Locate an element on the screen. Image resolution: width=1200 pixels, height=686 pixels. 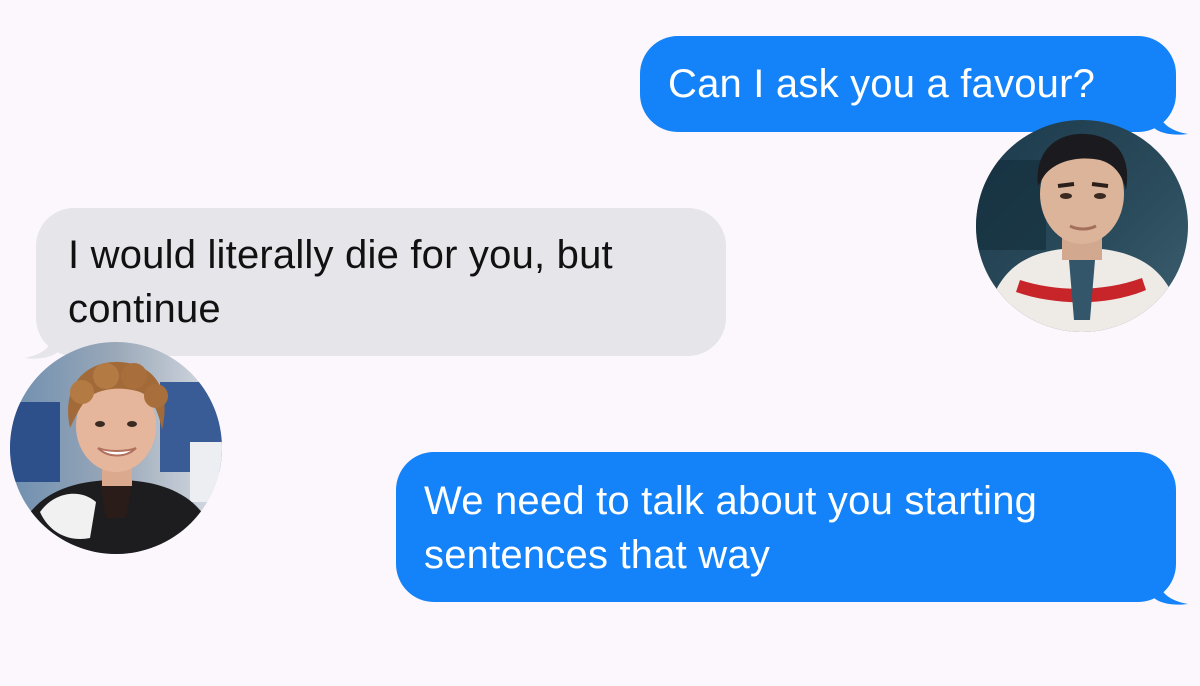
avatar-photo-dark-hair-white-jacket is located at coordinates (1082, 226).